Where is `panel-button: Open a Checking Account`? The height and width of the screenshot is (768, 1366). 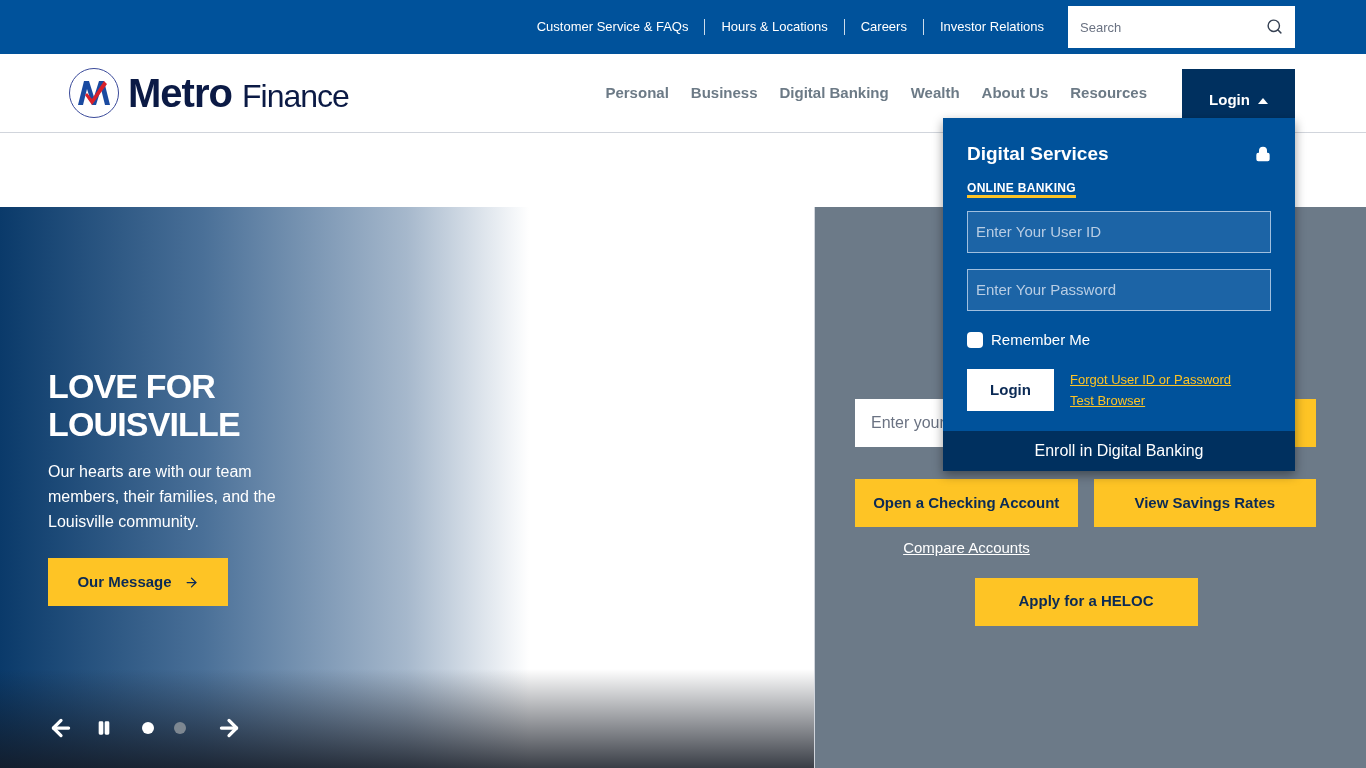 panel-button: Open a Checking Account is located at coordinates (966, 503).